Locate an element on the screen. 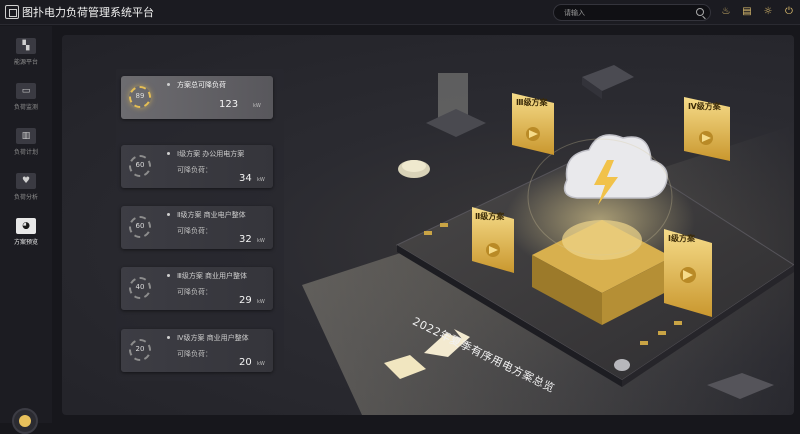  search-box is located at coordinates (632, 12).